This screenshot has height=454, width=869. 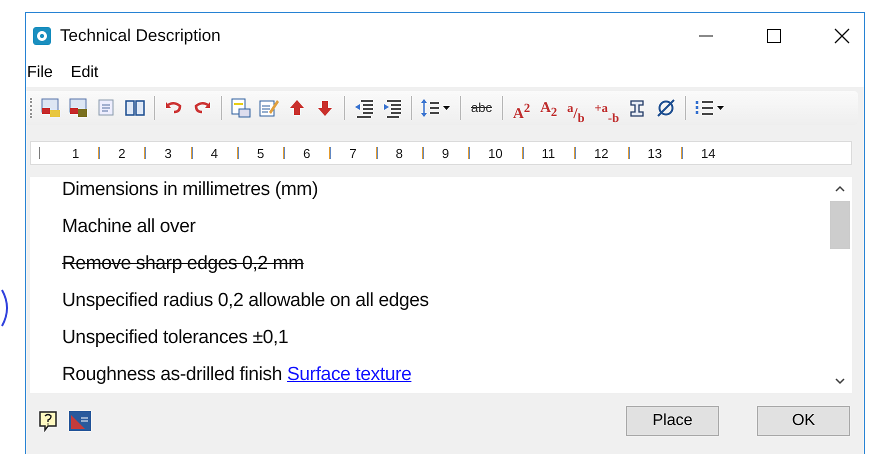 What do you see at coordinates (237, 375) in the screenshot?
I see `text-line: Roughness as-drilled finish Surface texture` at bounding box center [237, 375].